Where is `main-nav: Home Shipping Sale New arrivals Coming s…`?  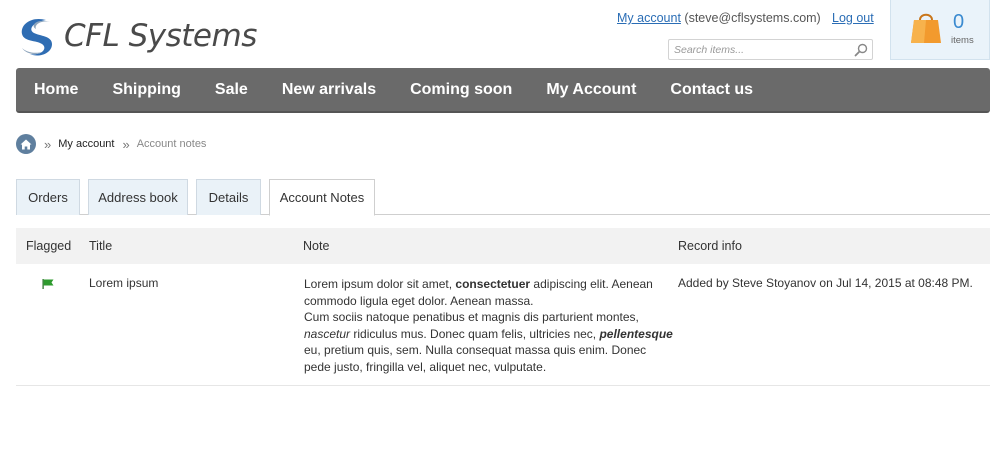 main-nav: Home Shipping Sale New arrivals Coming s… is located at coordinates (503, 90).